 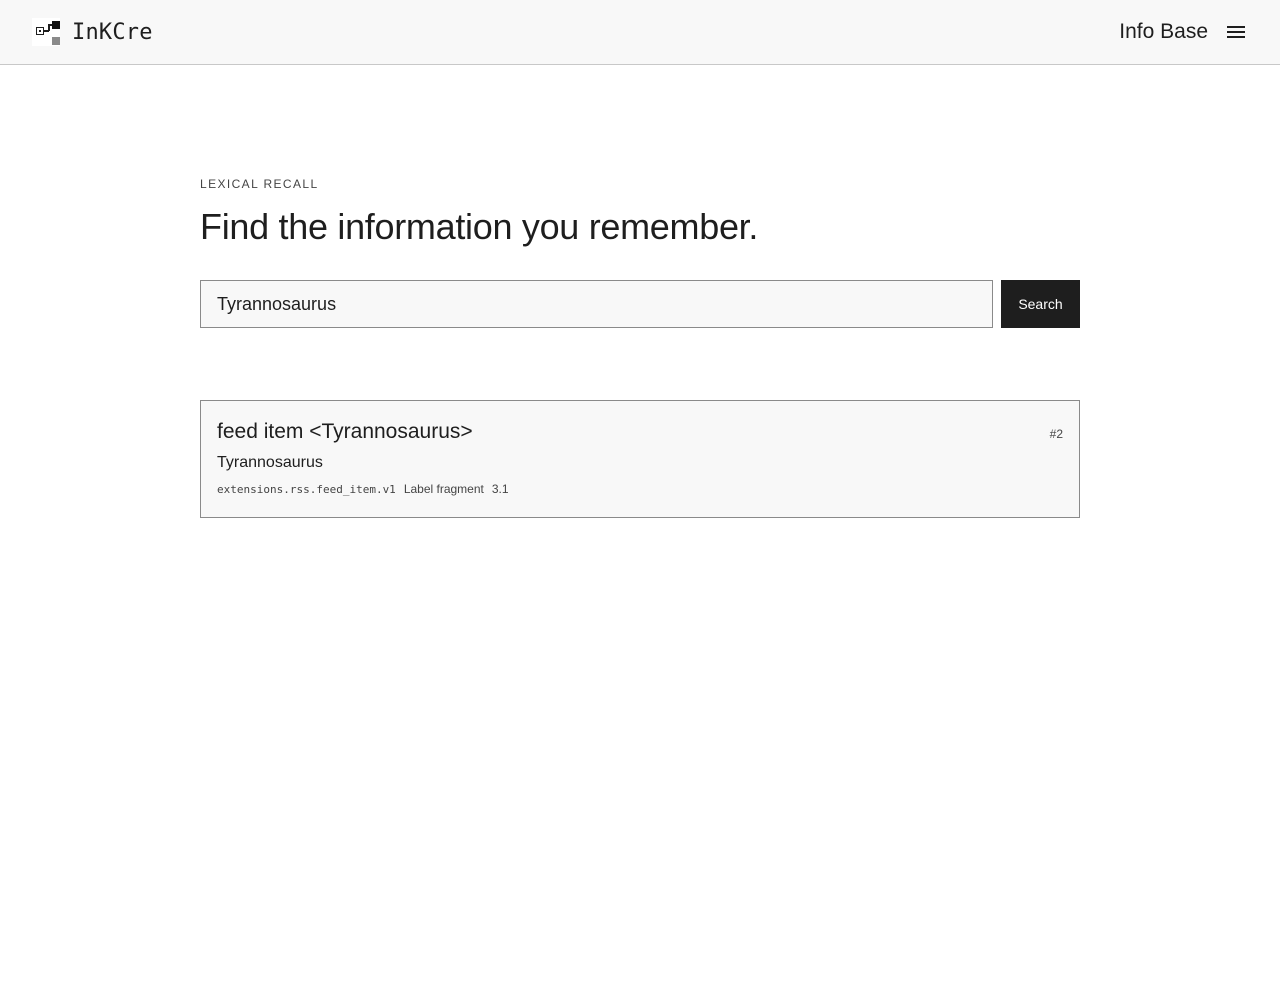 What do you see at coordinates (596, 304) in the screenshot?
I see `search-input` at bounding box center [596, 304].